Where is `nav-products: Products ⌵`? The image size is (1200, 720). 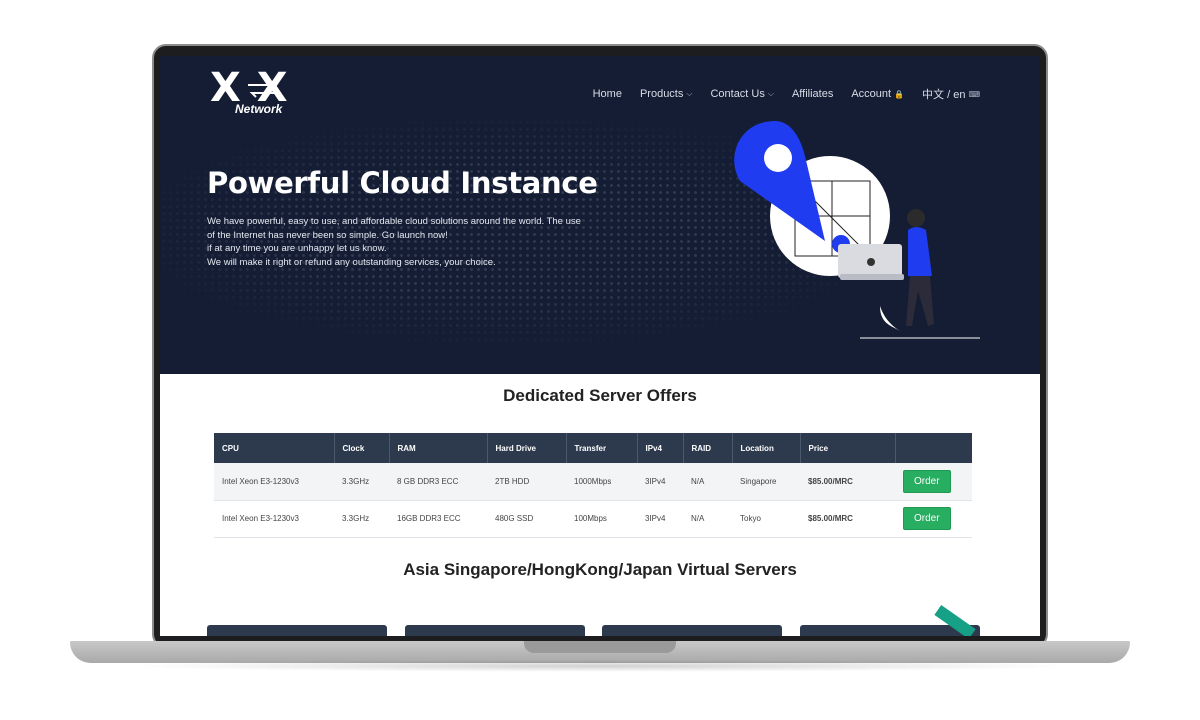 nav-products: Products ⌵ is located at coordinates (666, 94).